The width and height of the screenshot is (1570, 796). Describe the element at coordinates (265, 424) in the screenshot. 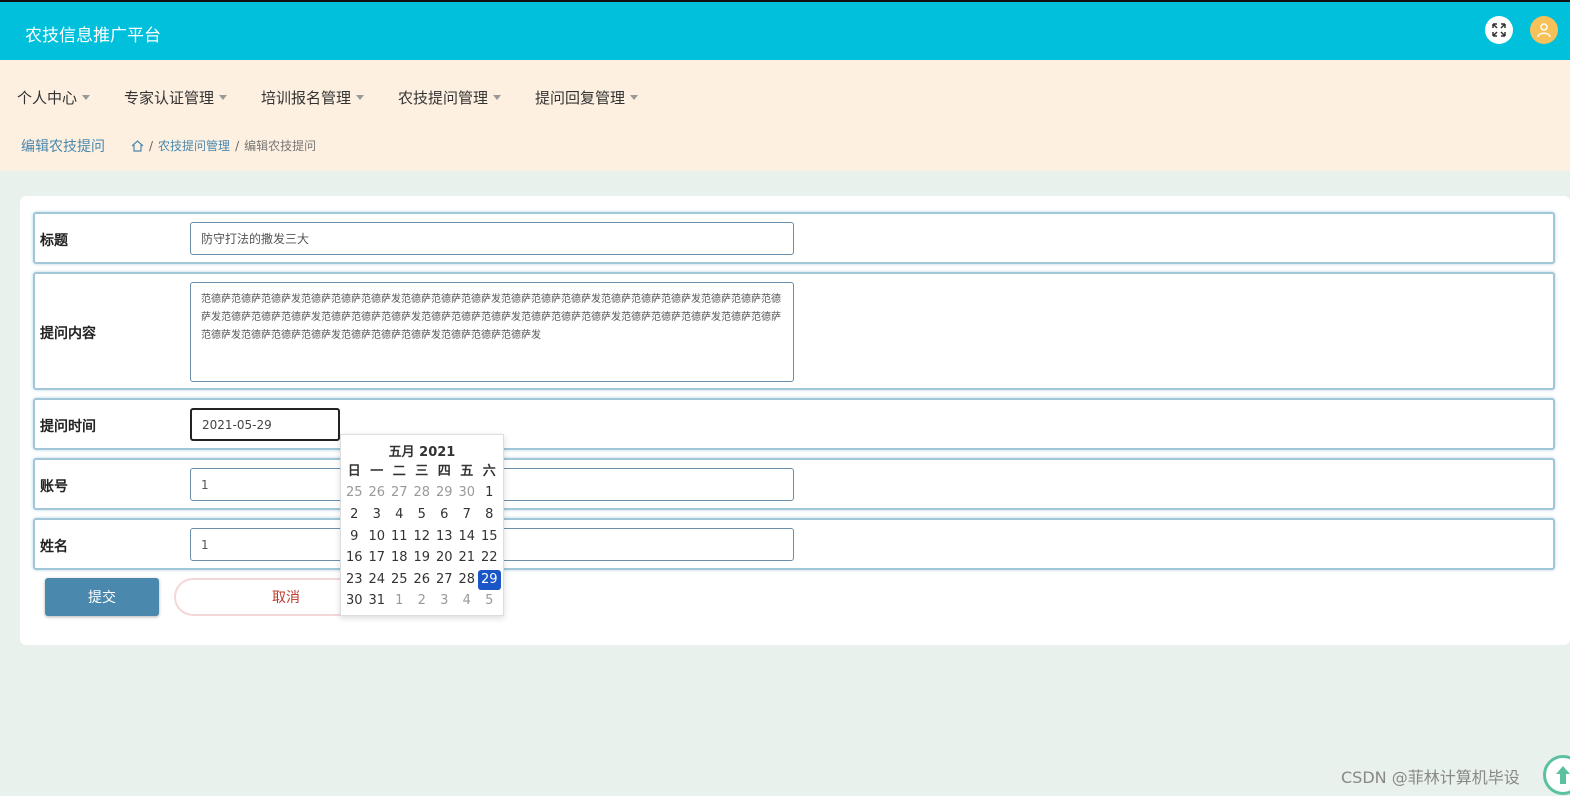

I see `question-time-input: 2021-05-29` at that location.